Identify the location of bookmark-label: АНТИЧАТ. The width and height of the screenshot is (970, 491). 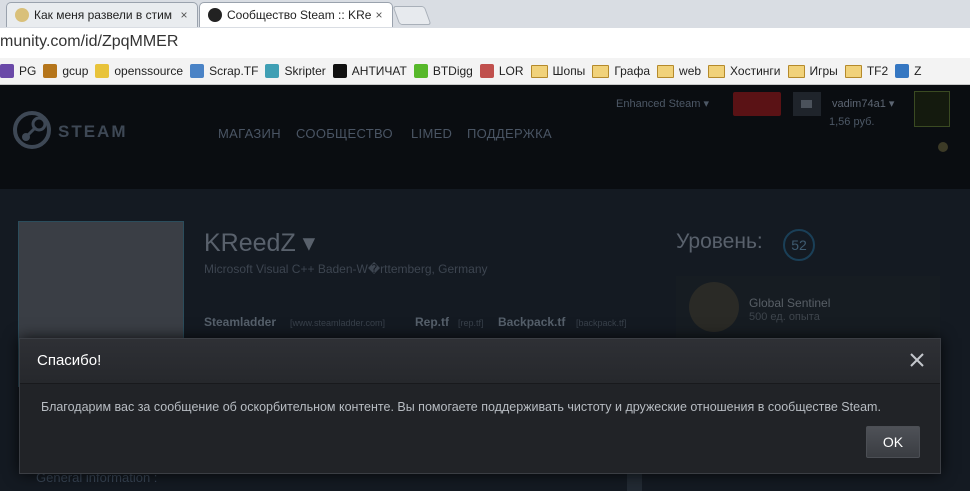
(379, 71).